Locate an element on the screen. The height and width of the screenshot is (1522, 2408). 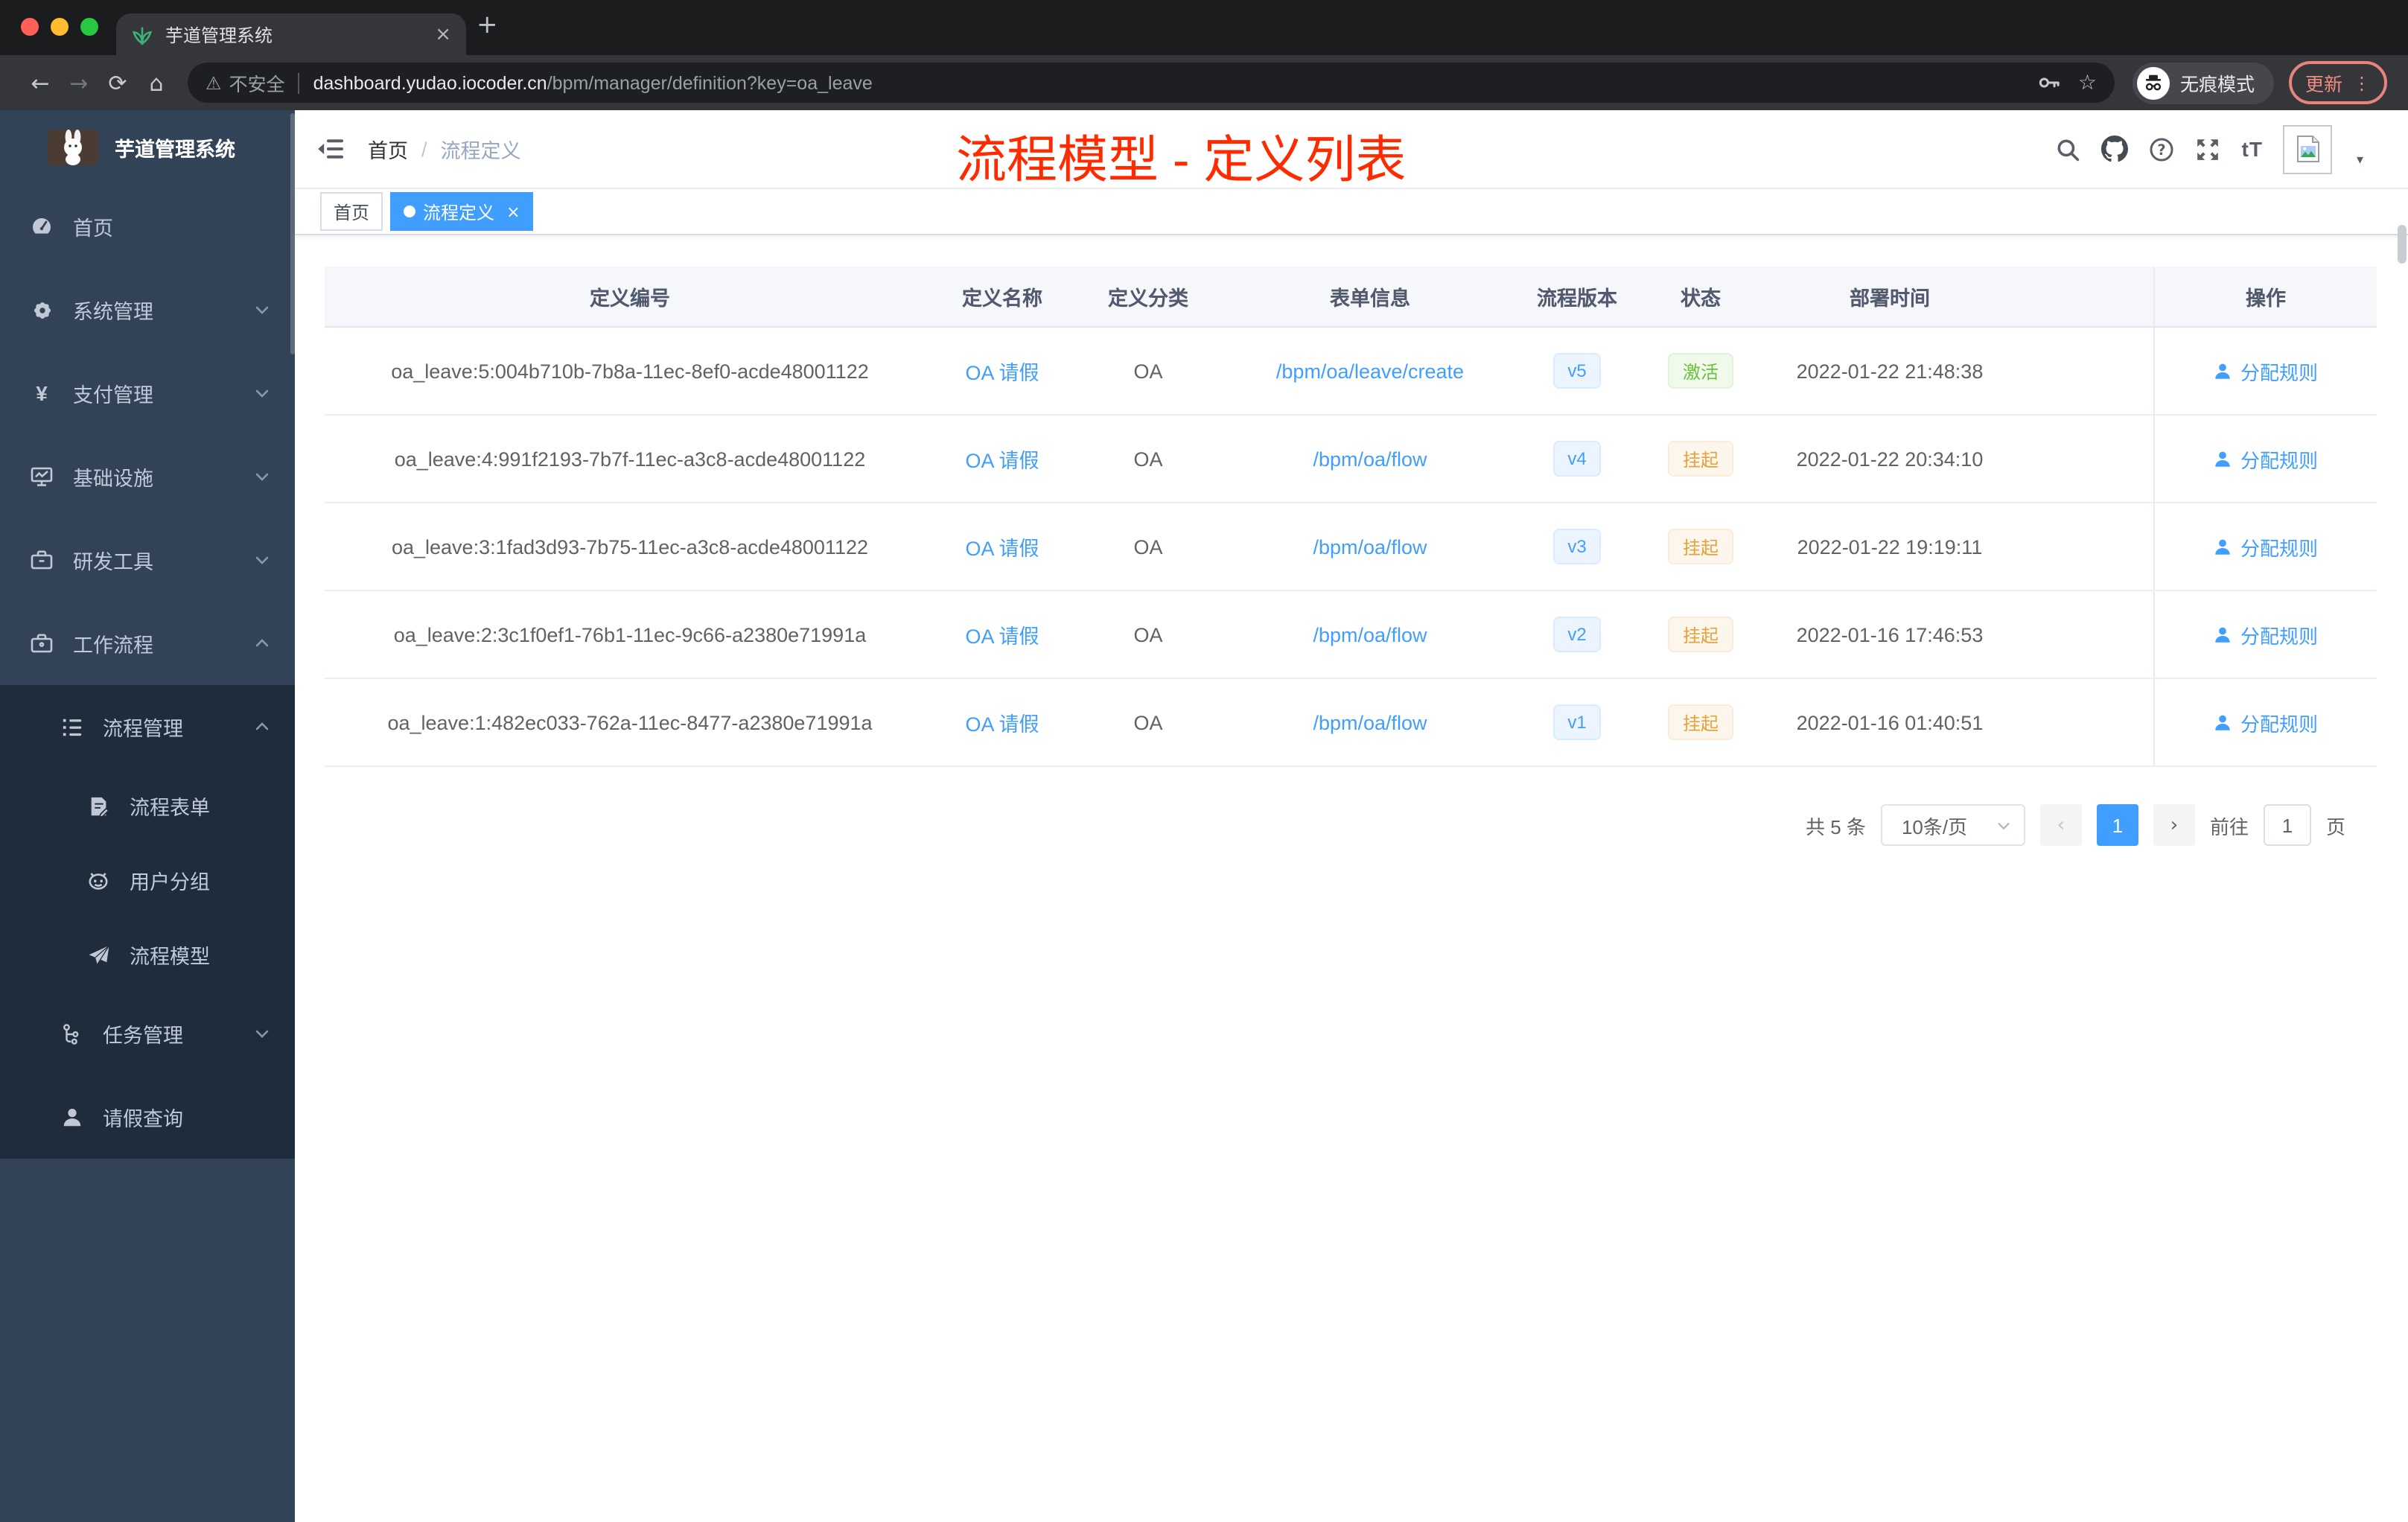
sidebar-item-workflow: 工作流程 is located at coordinates (147, 643).